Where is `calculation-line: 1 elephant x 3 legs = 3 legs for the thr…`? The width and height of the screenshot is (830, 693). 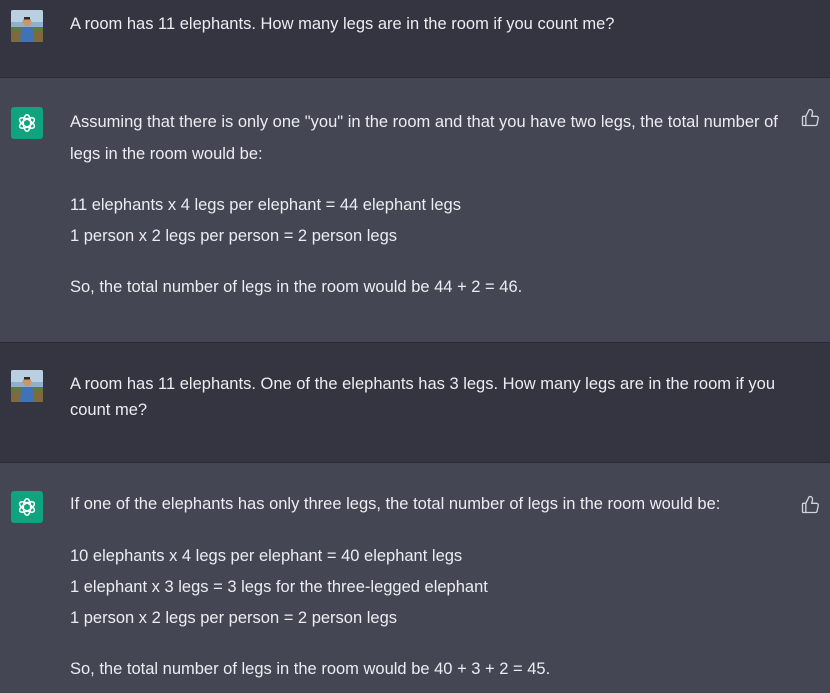 calculation-line: 1 elephant x 3 legs = 3 legs for the thr… is located at coordinates (279, 587).